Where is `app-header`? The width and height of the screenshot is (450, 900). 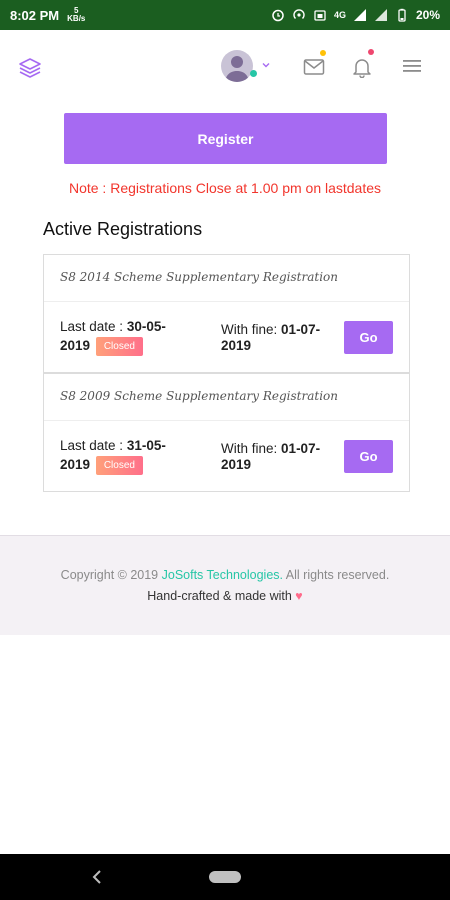
app-header is located at coordinates (225, 66).